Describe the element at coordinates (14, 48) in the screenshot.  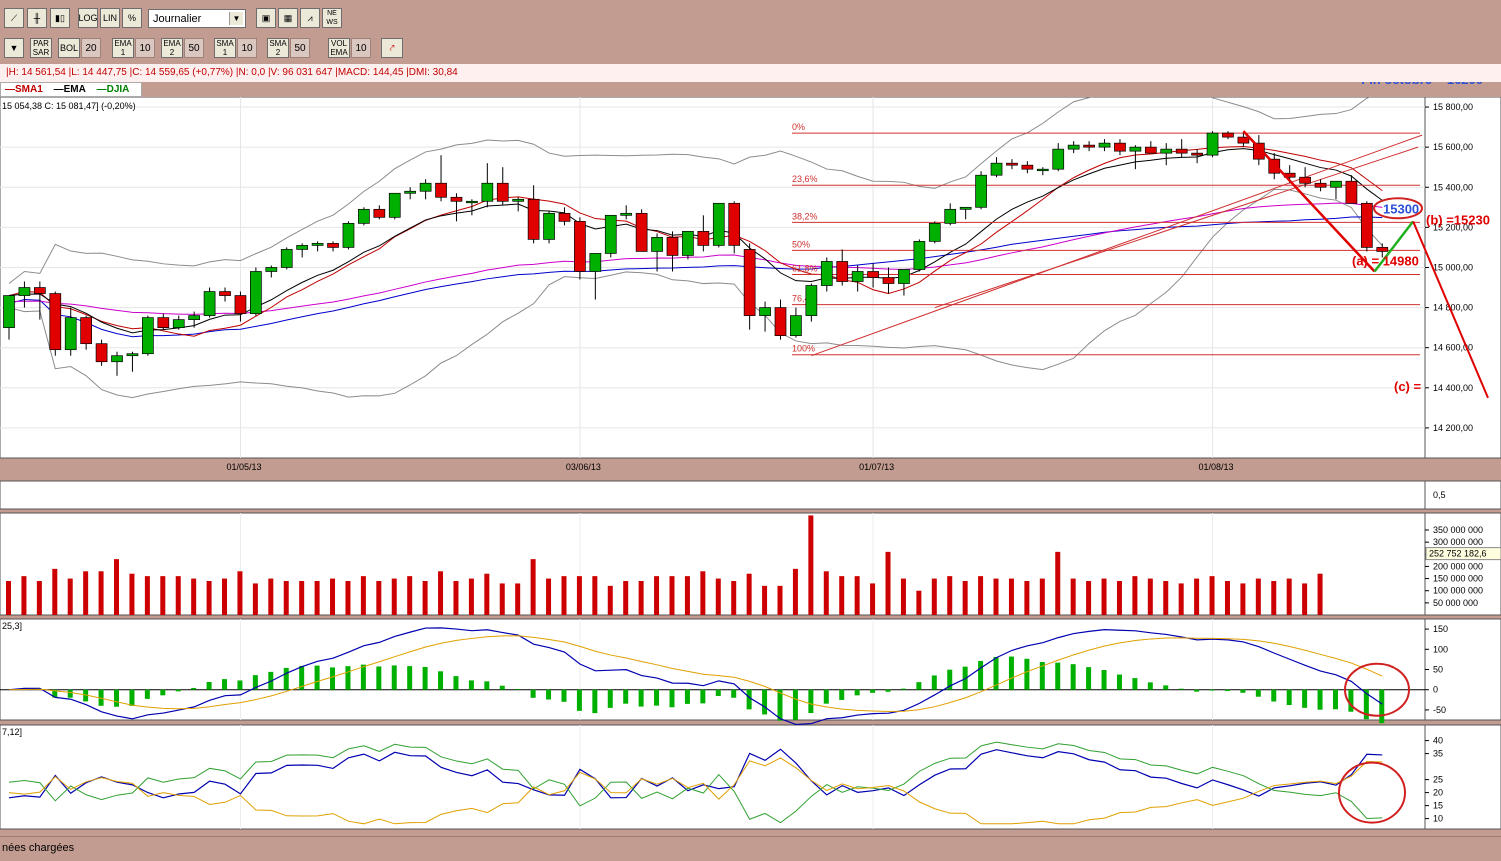
I see `indicator-toggle-button: ▼` at that location.